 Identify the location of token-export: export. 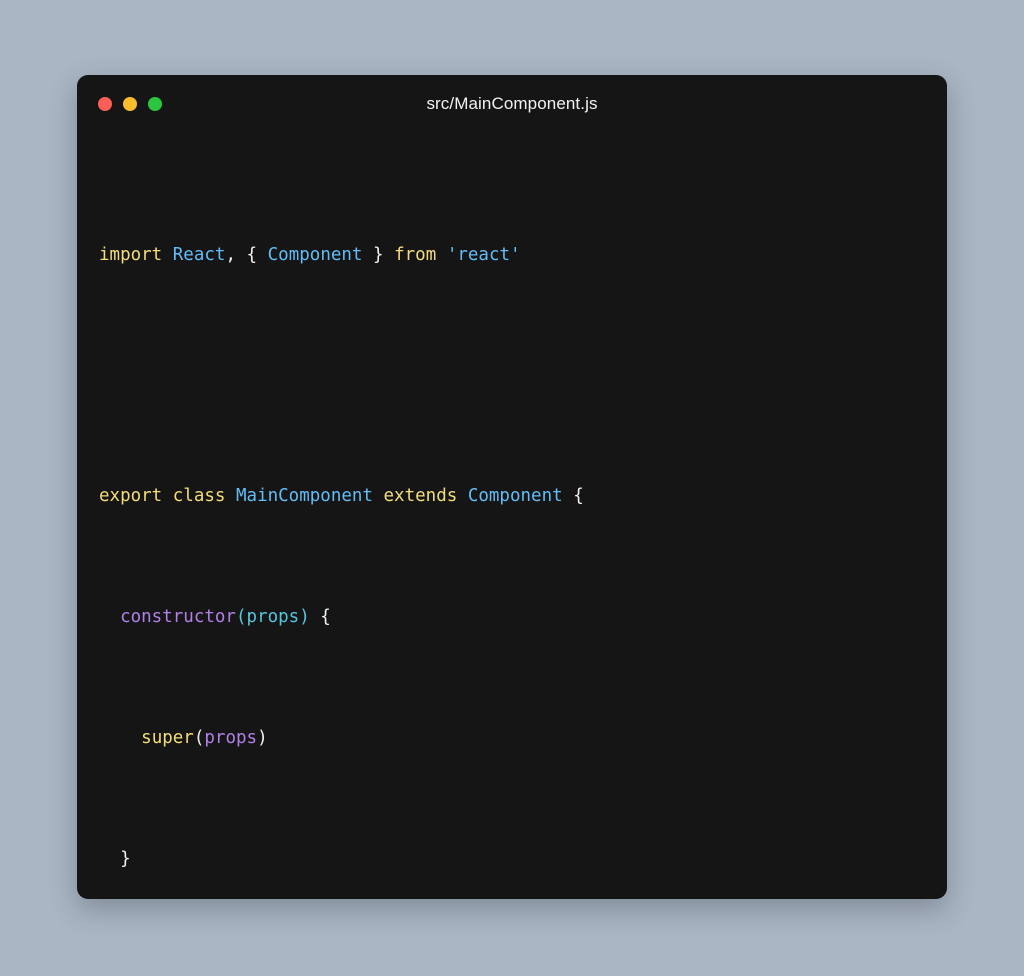
(131, 496).